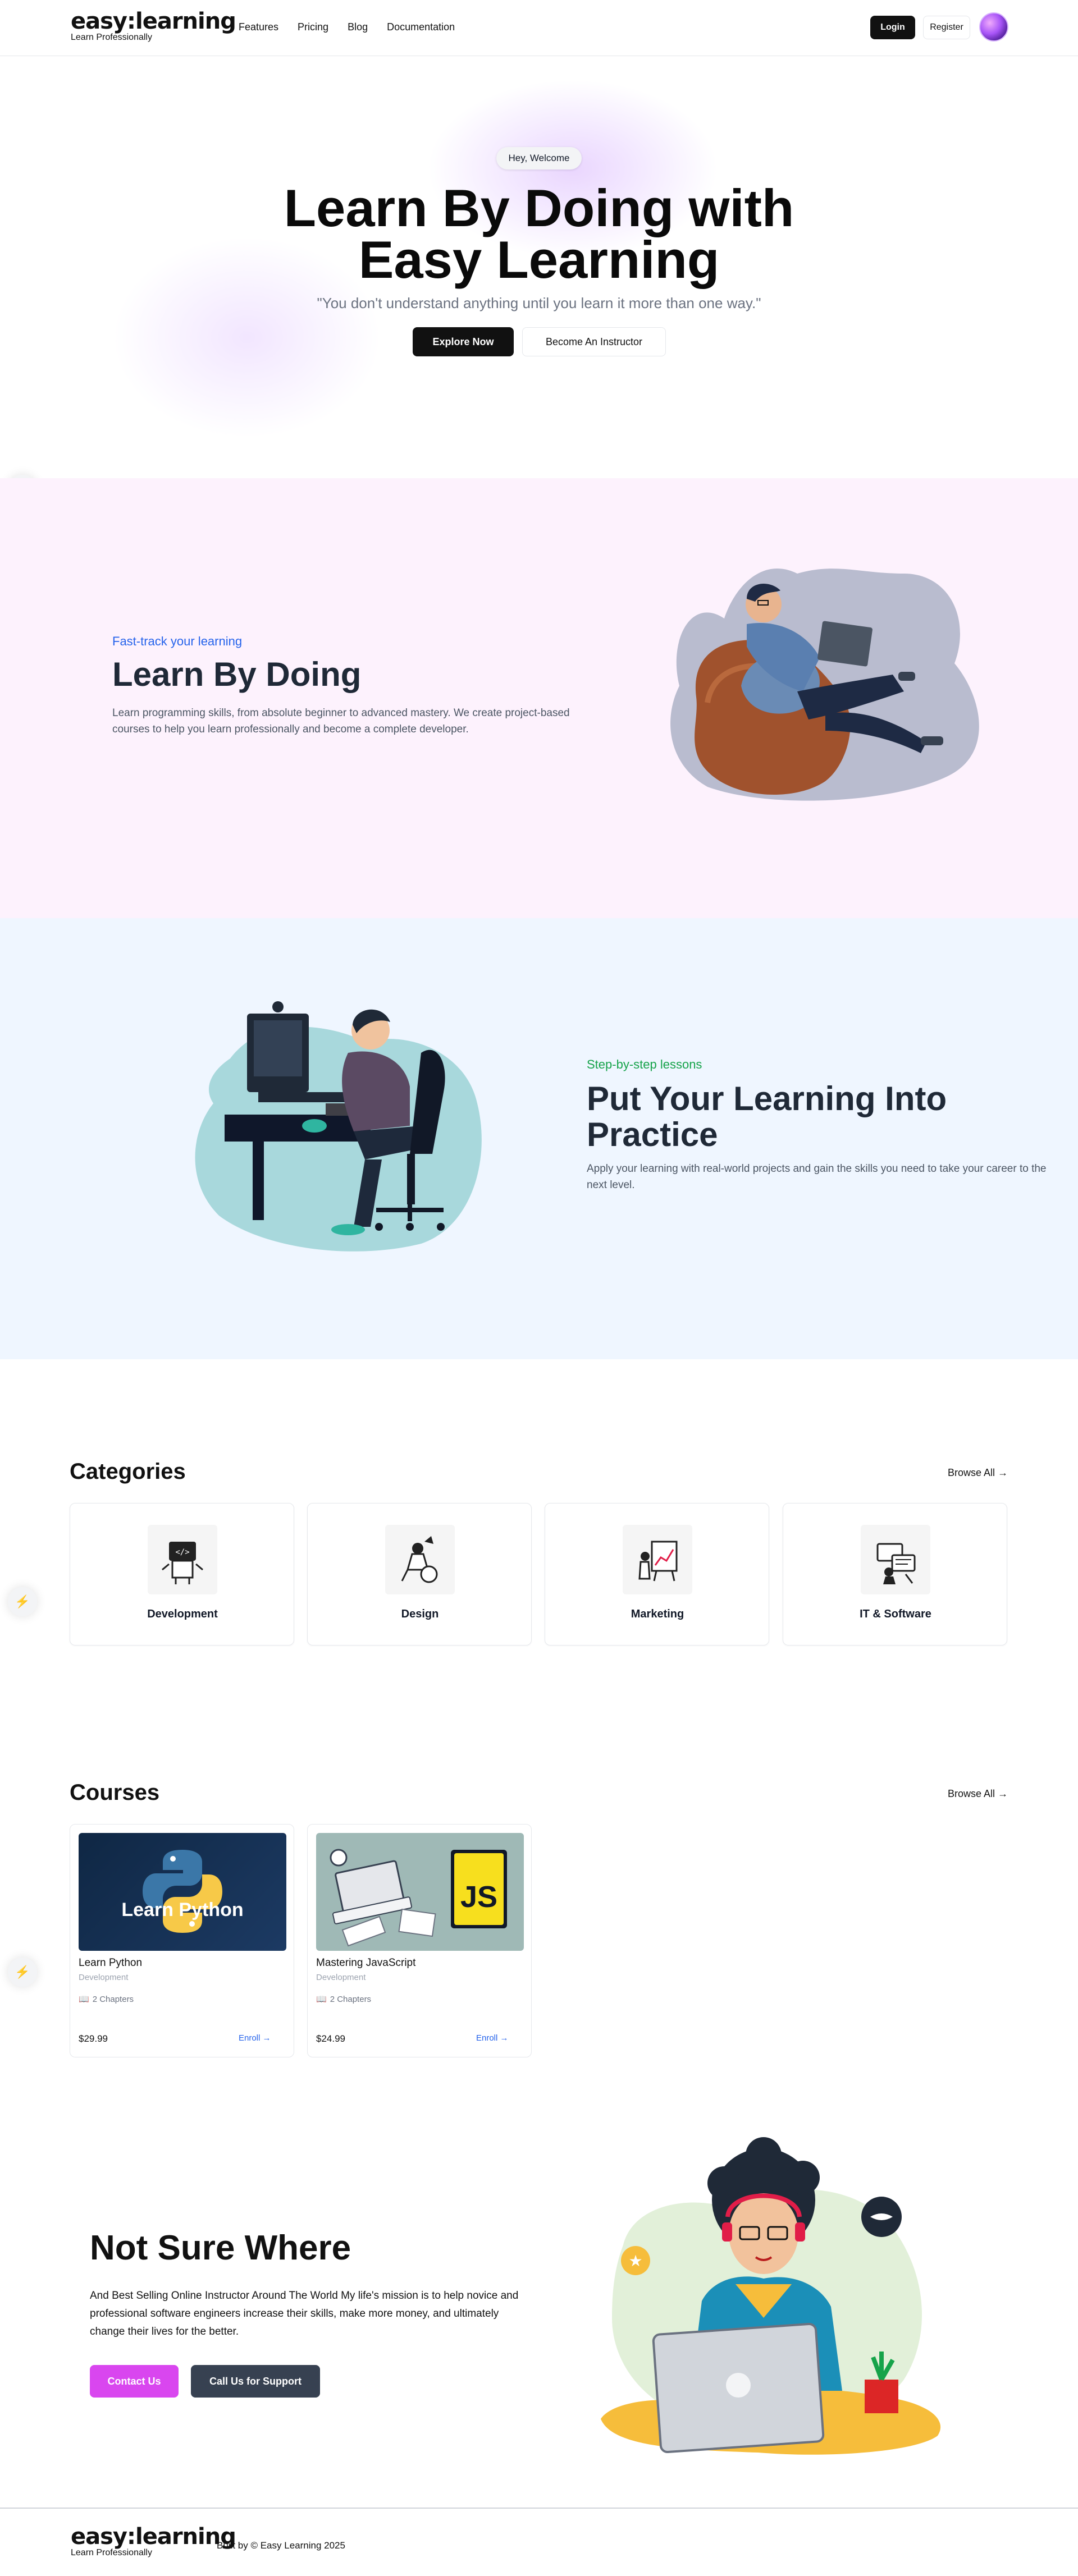 The height and width of the screenshot is (2576, 1078). I want to click on categories-browse-all: Browse All →, so click(978, 1473).